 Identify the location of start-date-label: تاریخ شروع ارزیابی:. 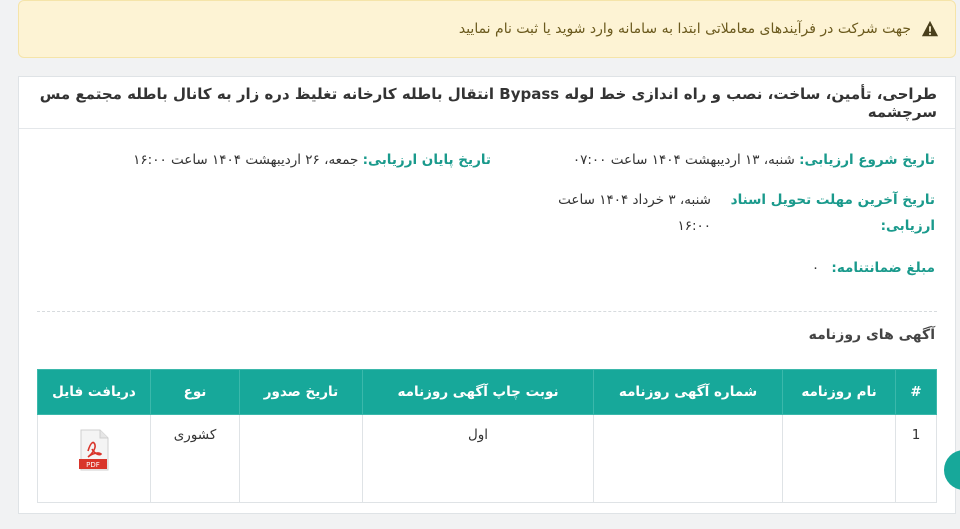
(867, 160).